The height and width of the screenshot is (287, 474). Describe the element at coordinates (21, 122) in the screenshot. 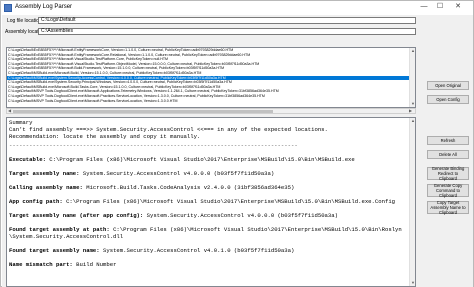

I see `summary-heading: Summary` at that location.